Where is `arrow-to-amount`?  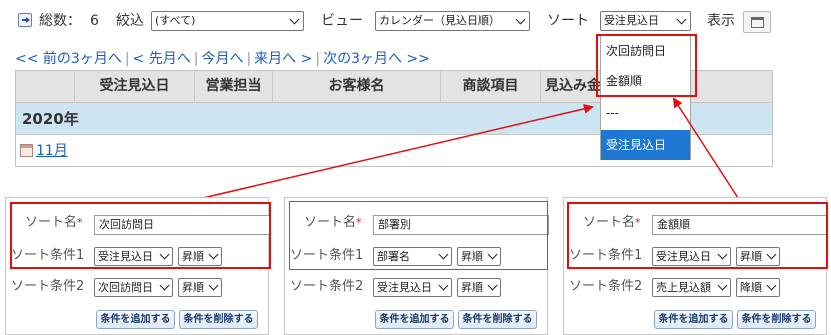 arrow-to-amount is located at coordinates (706, 149).